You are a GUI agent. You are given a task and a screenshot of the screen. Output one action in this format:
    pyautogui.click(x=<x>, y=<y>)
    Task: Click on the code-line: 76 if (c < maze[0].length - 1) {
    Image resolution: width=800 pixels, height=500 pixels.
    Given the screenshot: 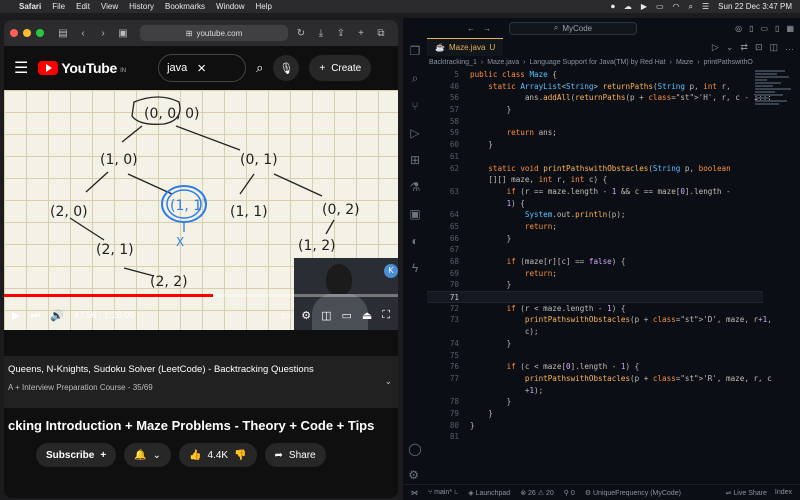 What is the action you would take?
    pyautogui.click(x=595, y=367)
    